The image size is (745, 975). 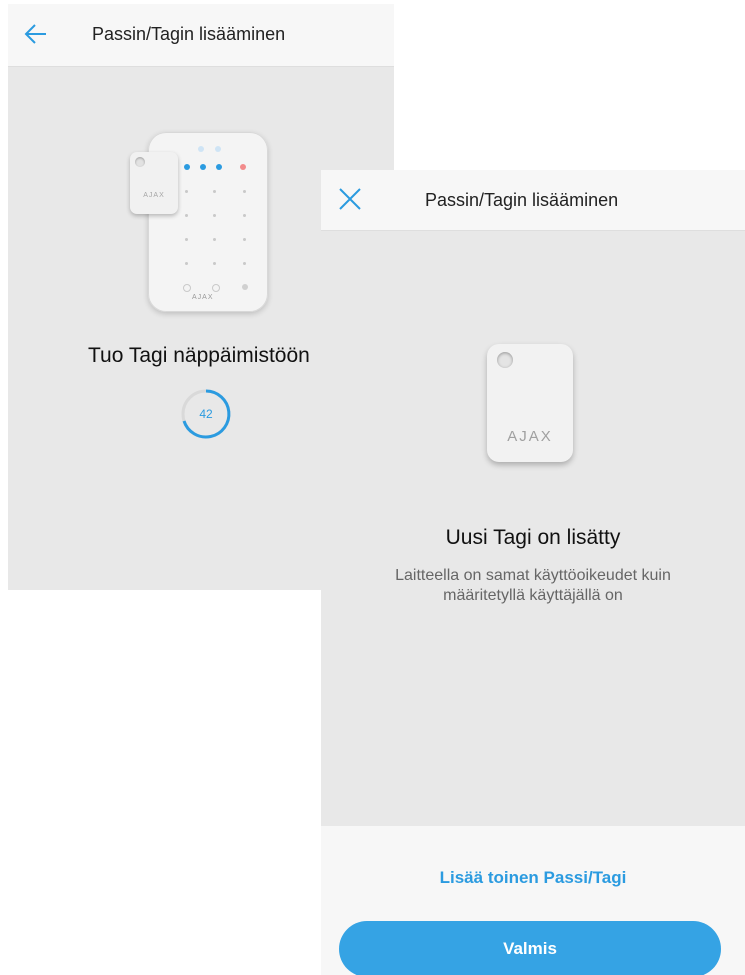 I want to click on tag-image: AJAX, so click(x=530, y=403).